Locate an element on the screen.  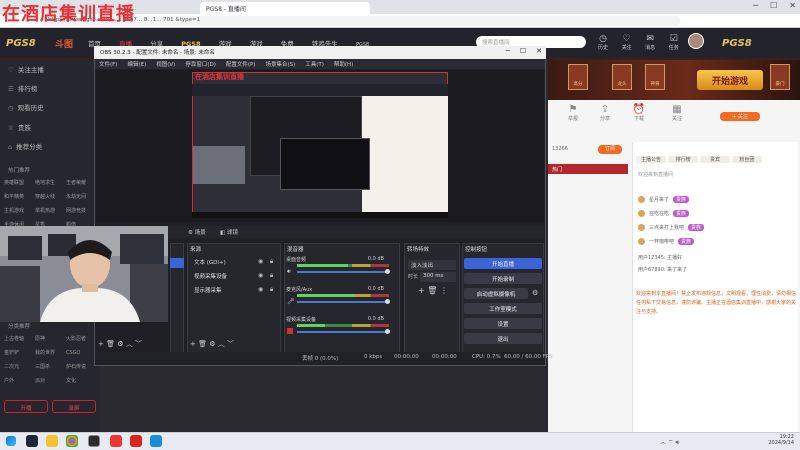
clock: 19:22 2024/9/14 is located at coordinates (759, 440).